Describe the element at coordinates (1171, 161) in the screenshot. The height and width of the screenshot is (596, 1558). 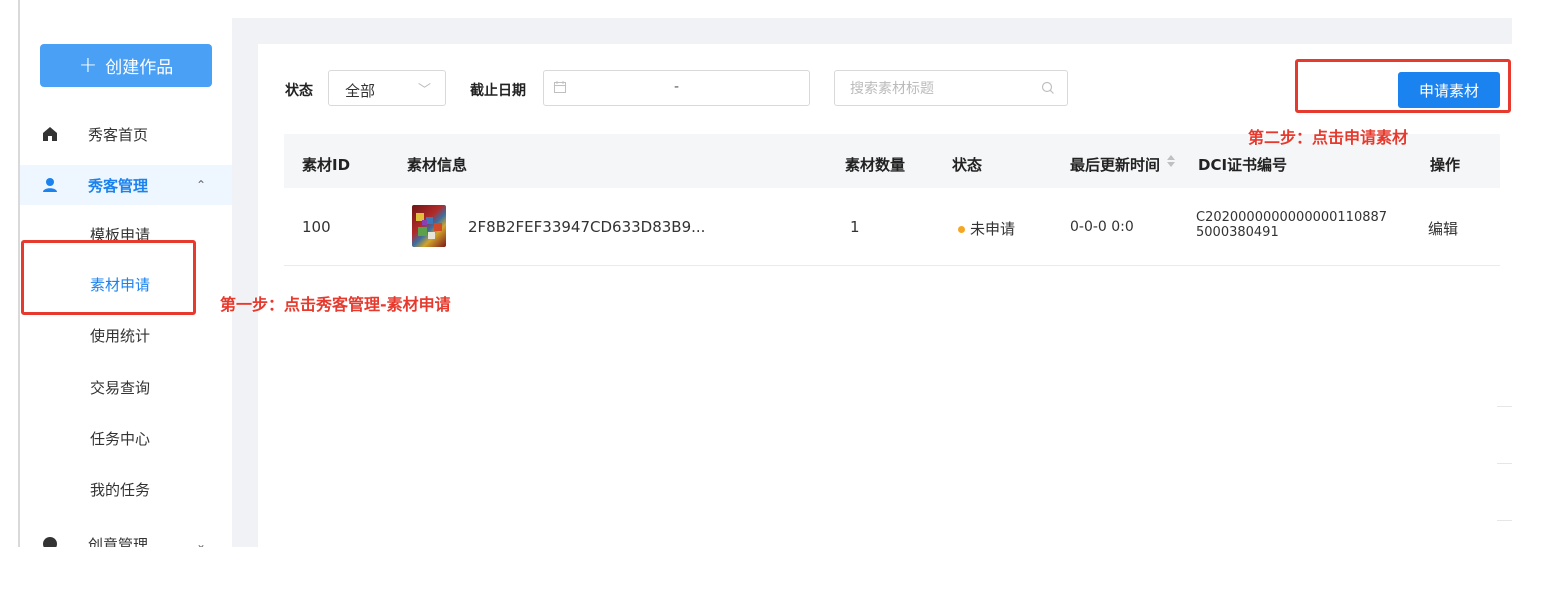
I see `sort-icon` at that location.